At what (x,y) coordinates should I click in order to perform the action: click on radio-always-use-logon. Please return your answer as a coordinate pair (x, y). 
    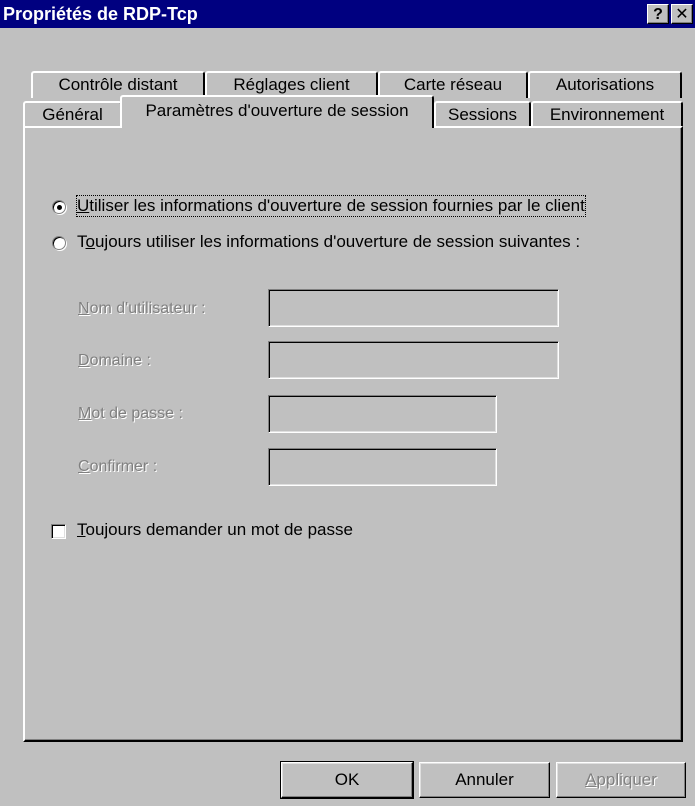
    Looking at the image, I should click on (59, 243).